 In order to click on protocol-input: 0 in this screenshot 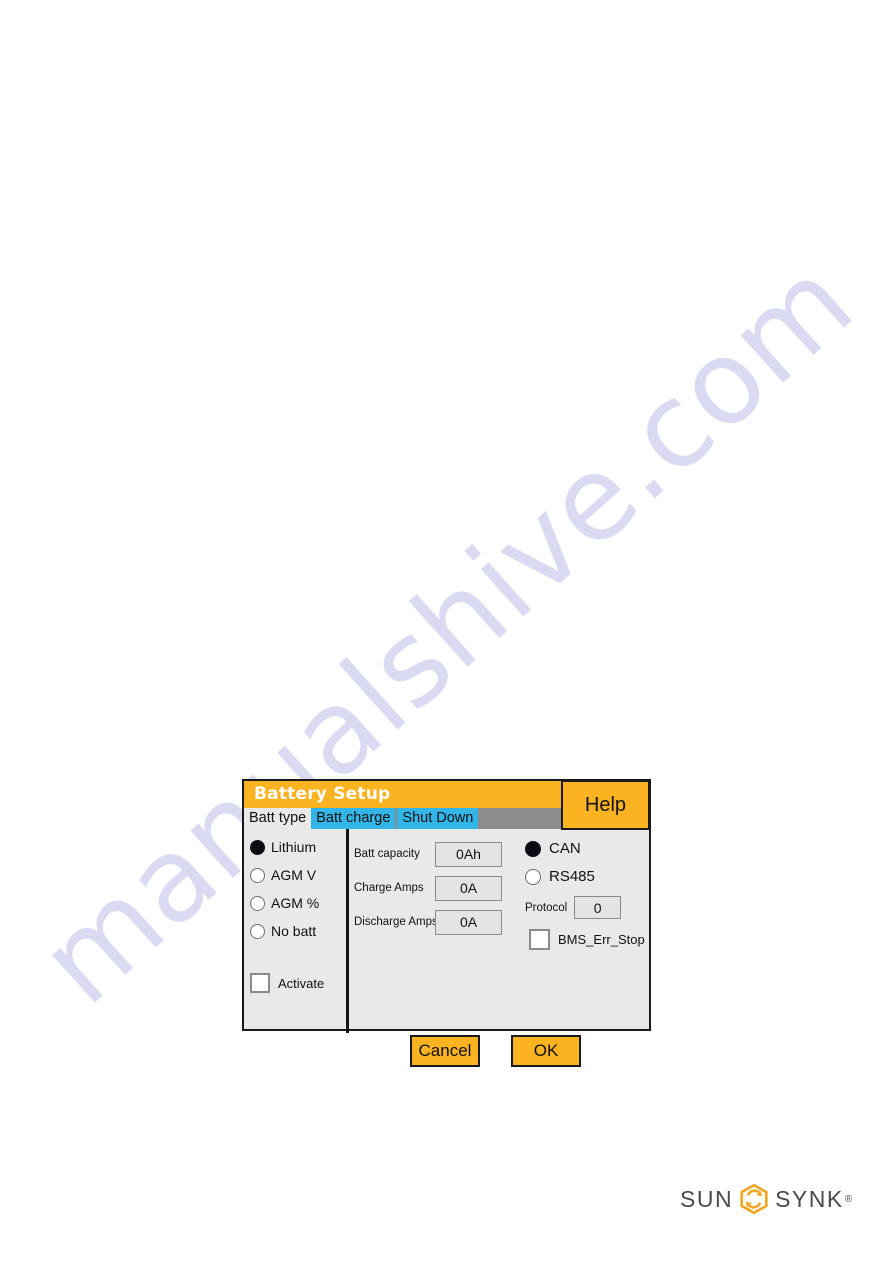, I will do `click(598, 907)`.